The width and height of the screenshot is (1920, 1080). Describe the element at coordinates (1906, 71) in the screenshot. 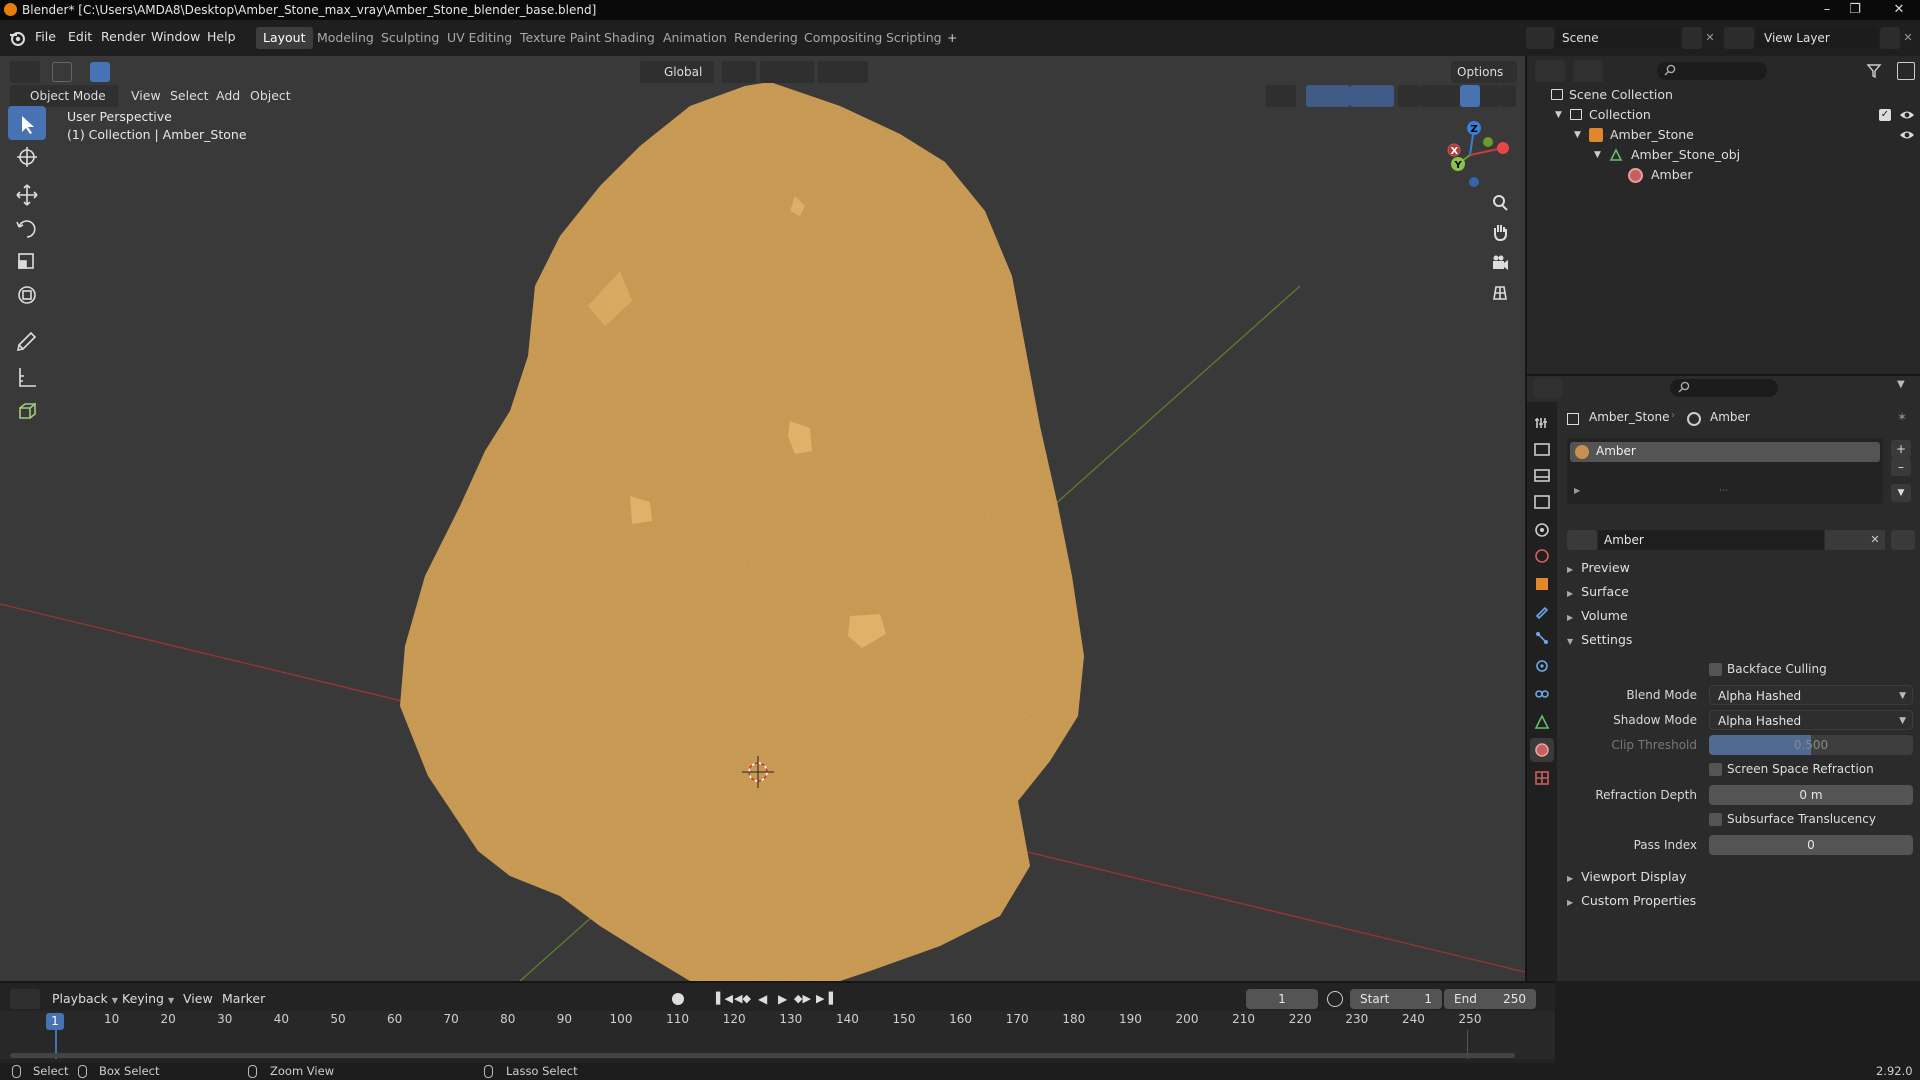

I see `new-collection-icon` at that location.